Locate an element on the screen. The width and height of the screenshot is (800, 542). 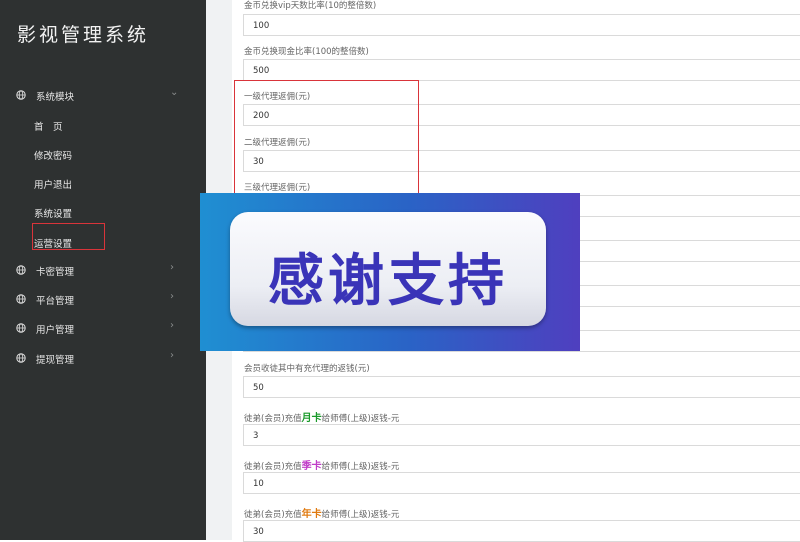
menu-group-label: 卡密管理 is located at coordinates (55, 272).